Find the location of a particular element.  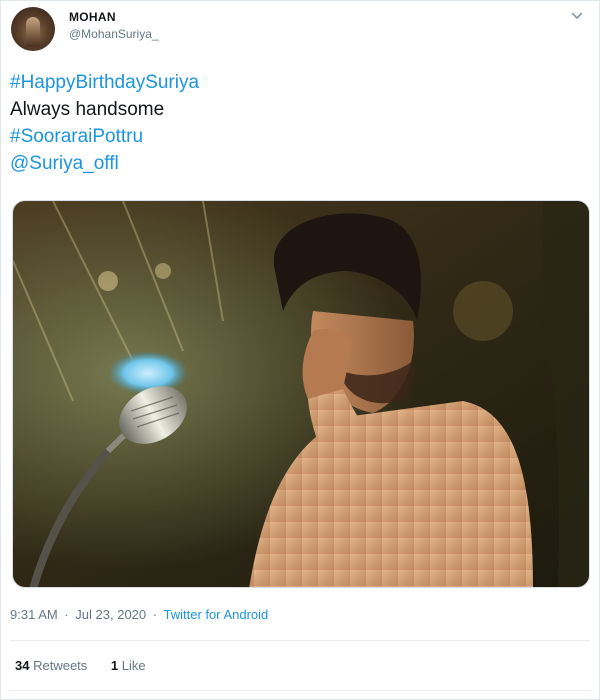

likes-count: 1 is located at coordinates (114, 665).